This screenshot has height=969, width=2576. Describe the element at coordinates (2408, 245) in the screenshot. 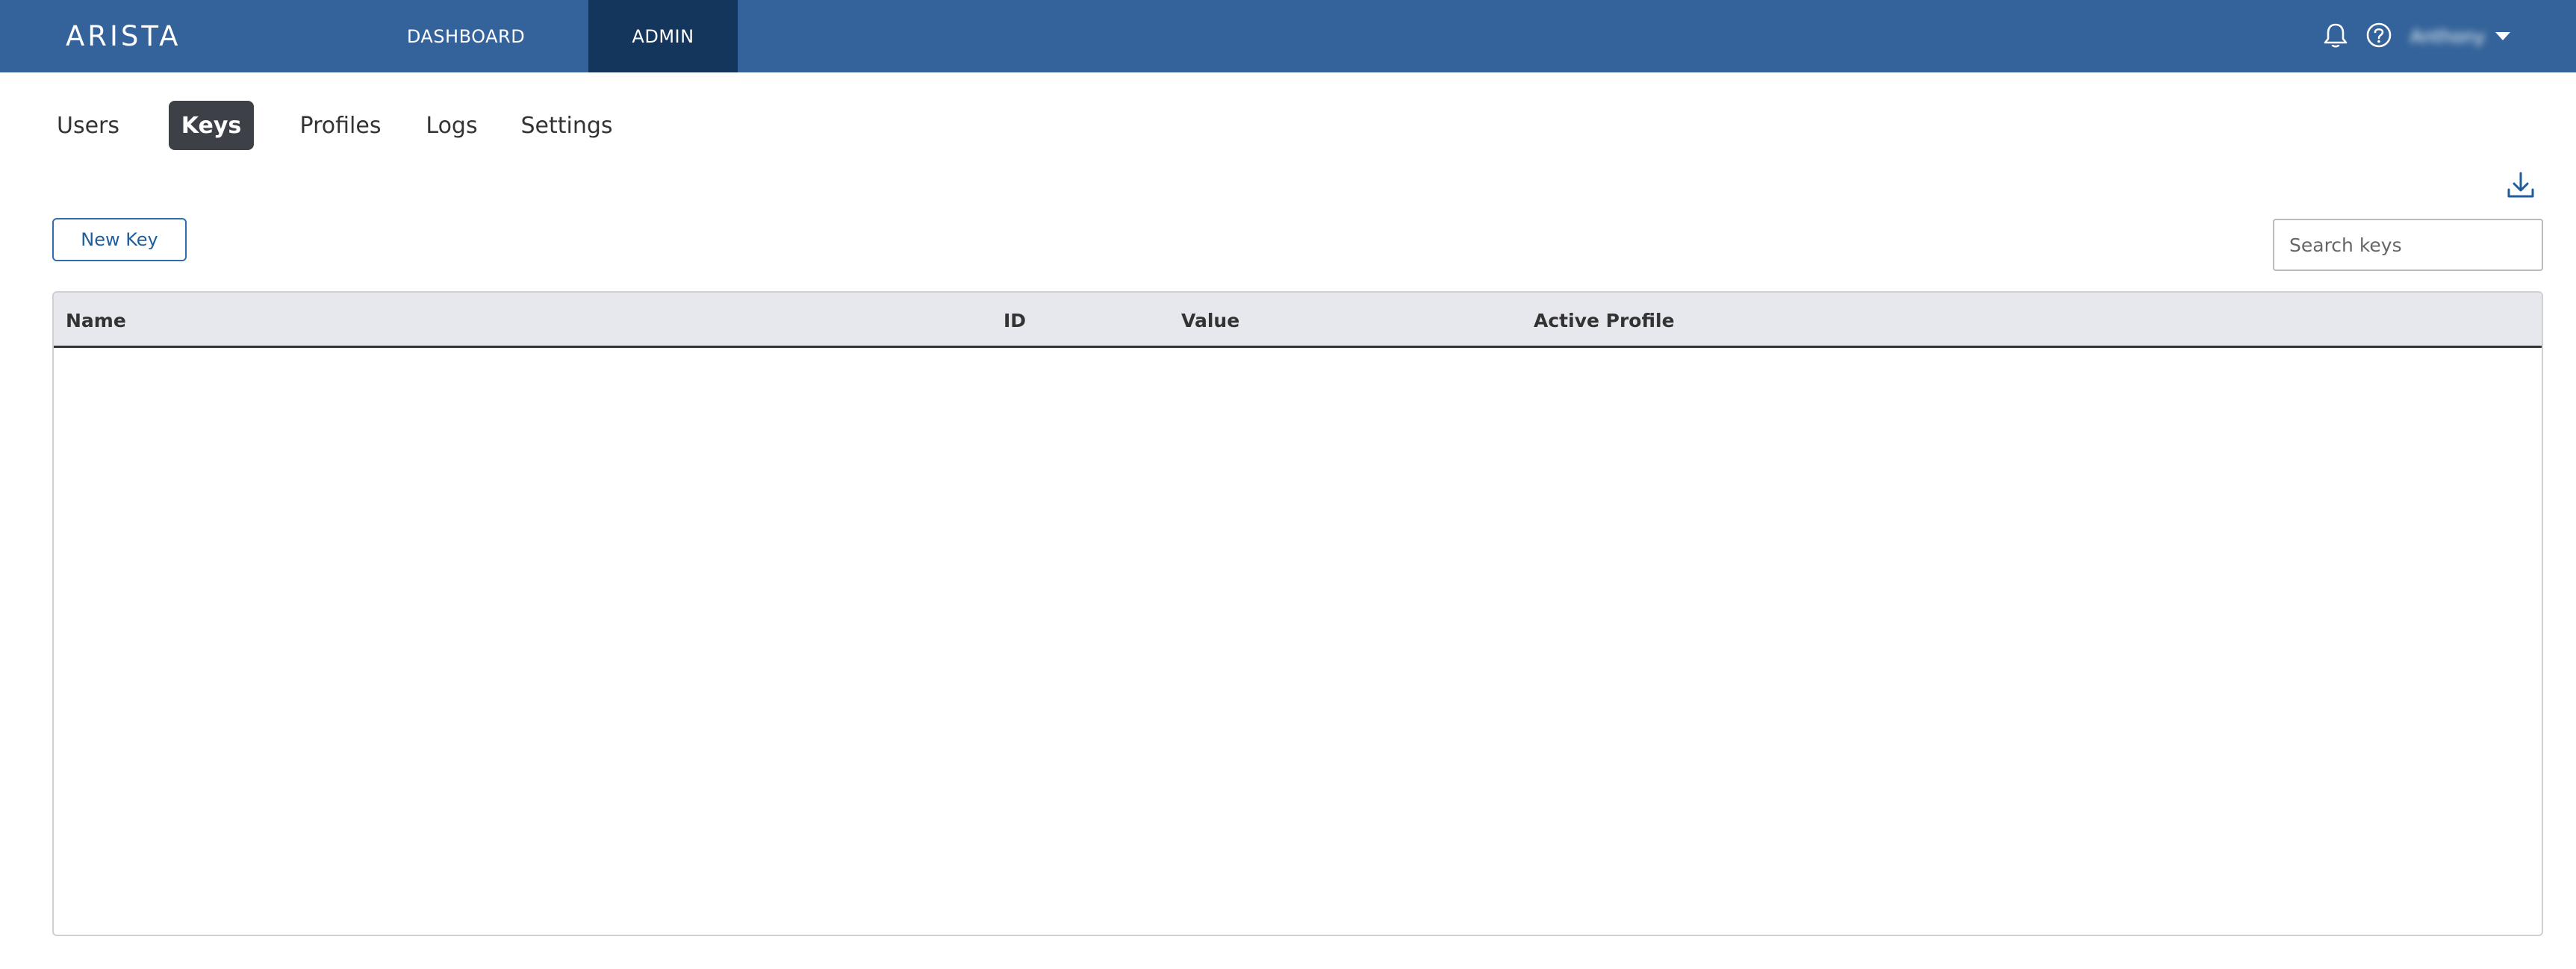

I see `search-keys-input` at that location.